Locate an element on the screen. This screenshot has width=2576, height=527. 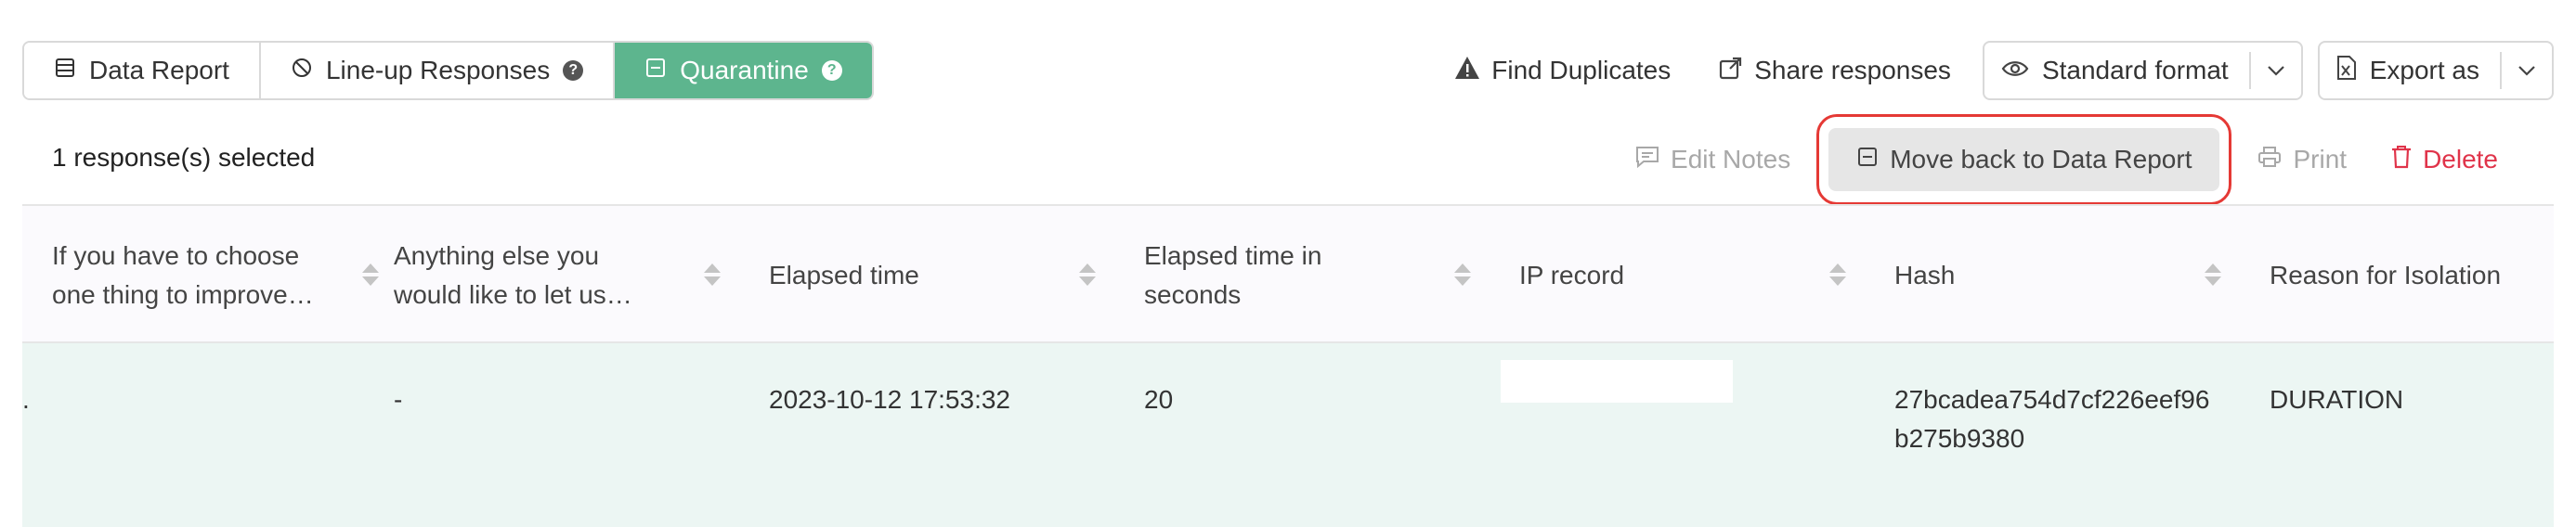
tab-quarantine: Quarantine ? is located at coordinates (743, 70).